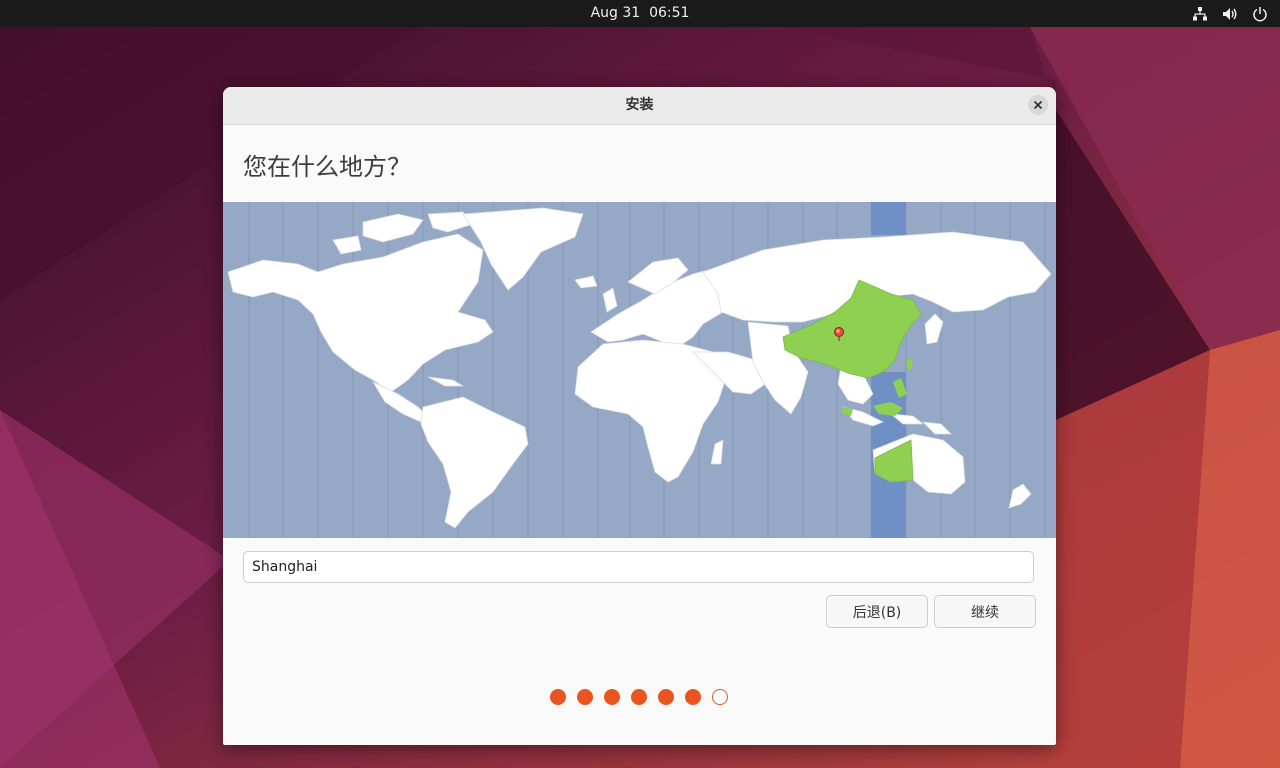 The width and height of the screenshot is (1280, 768). I want to click on back-button: 后退(B), so click(877, 611).